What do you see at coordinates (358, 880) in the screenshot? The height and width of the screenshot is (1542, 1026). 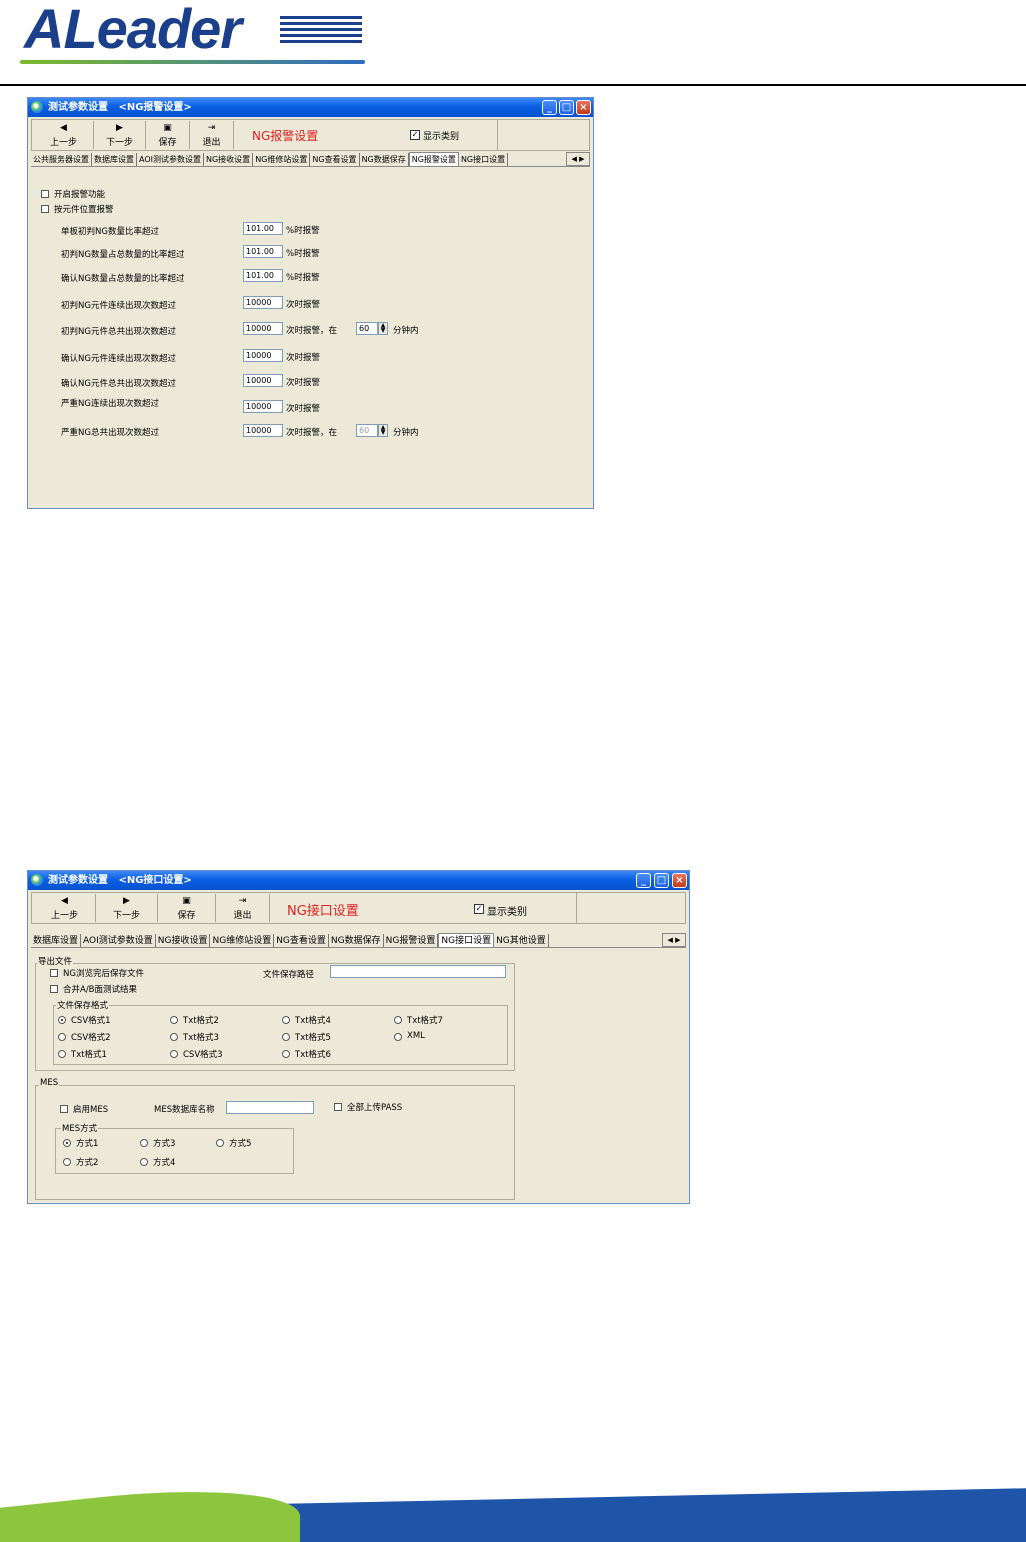 I see `title-bar: 测试参数设置 <NG接口设置> _ □ ×` at bounding box center [358, 880].